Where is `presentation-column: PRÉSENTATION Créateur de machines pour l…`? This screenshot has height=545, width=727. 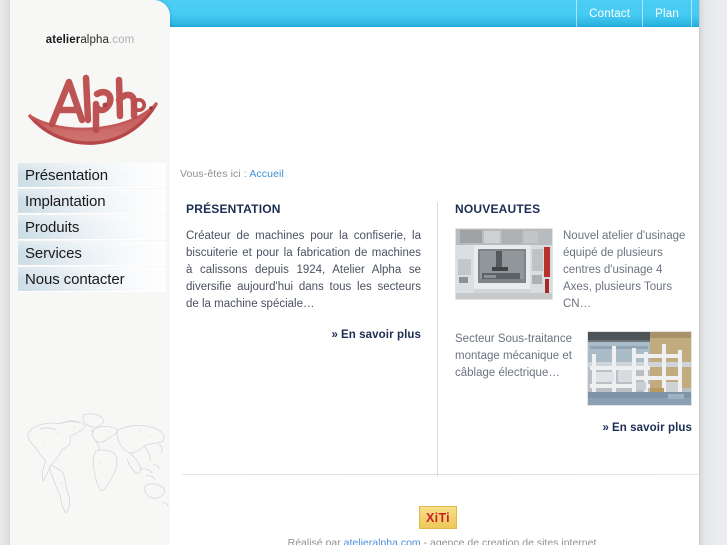 presentation-column: PRÉSENTATION Créateur de machines pour l… is located at coordinates (303, 271).